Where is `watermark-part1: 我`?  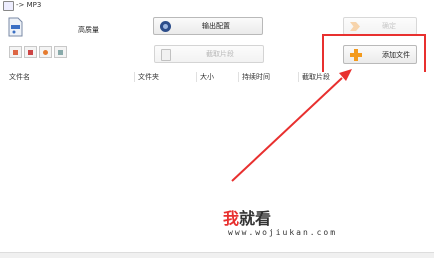 watermark-part1: 我 is located at coordinates (231, 218).